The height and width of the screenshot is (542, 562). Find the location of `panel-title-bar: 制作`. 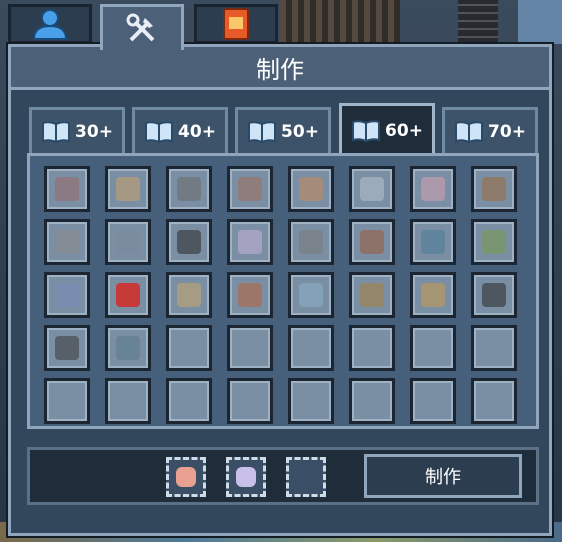

panel-title-bar: 制作 is located at coordinates (280, 68).